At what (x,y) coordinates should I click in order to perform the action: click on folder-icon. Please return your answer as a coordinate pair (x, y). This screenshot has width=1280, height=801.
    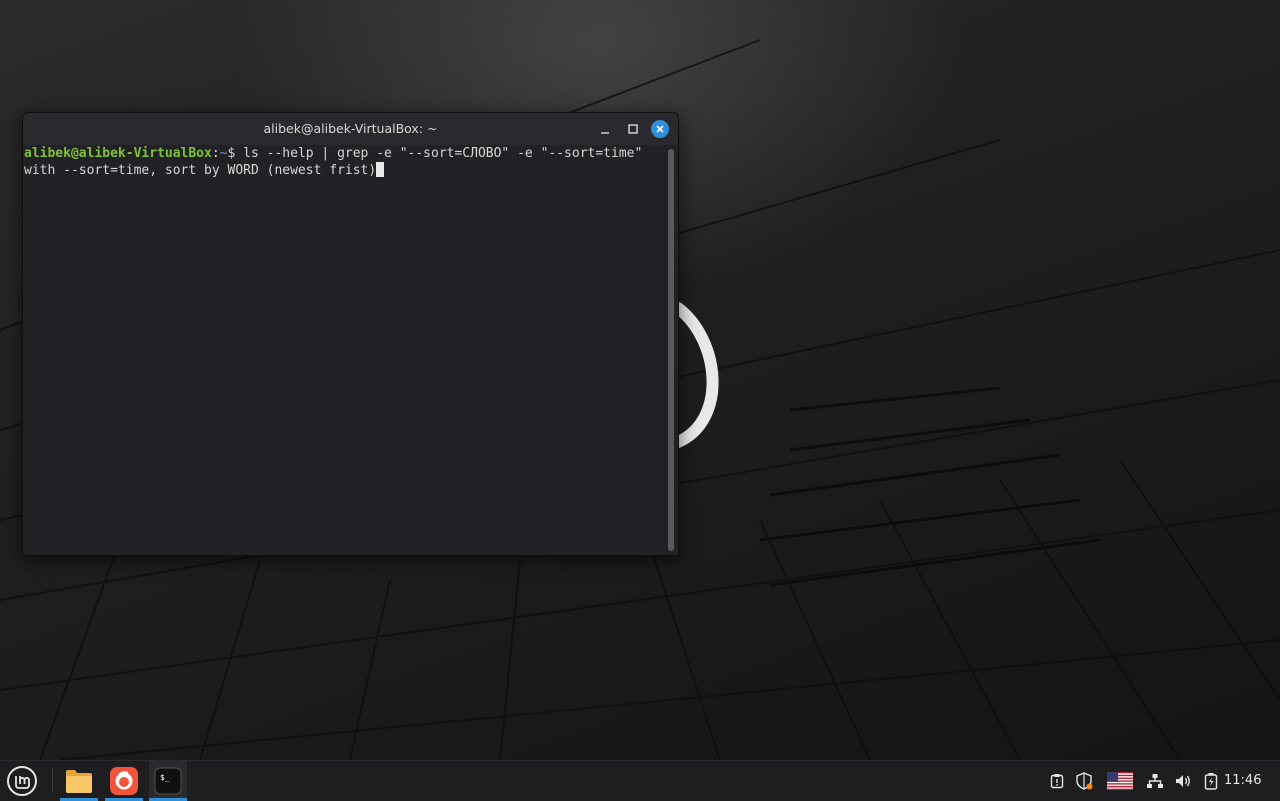
    Looking at the image, I should click on (79, 781).